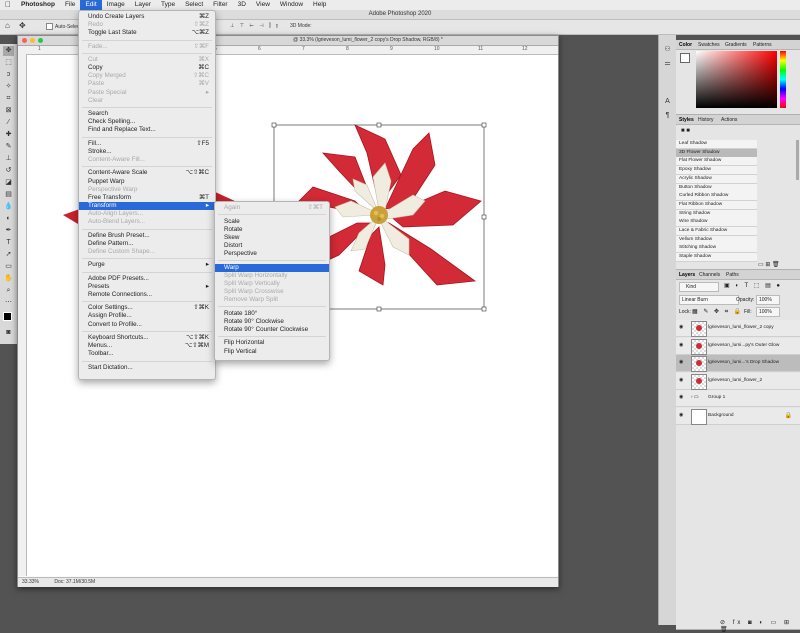 The image size is (800, 633). I want to click on edit-menu-item-search: Search, so click(147, 114).